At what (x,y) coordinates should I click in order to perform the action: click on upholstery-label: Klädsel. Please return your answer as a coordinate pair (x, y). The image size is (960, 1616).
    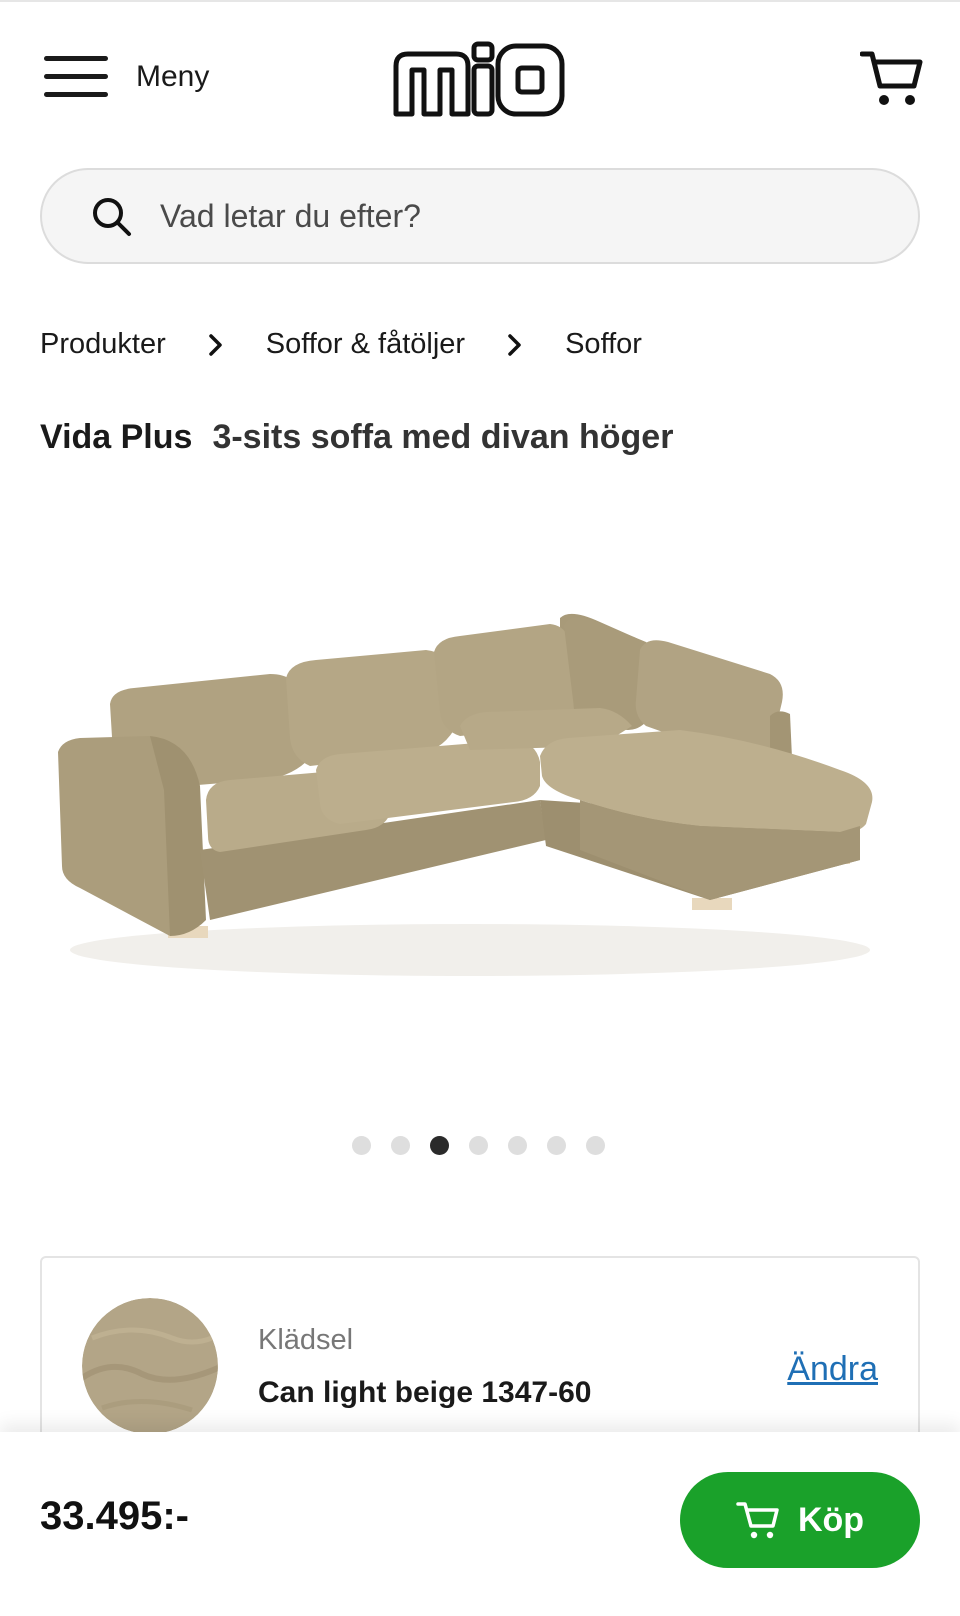
    Looking at the image, I should click on (306, 1340).